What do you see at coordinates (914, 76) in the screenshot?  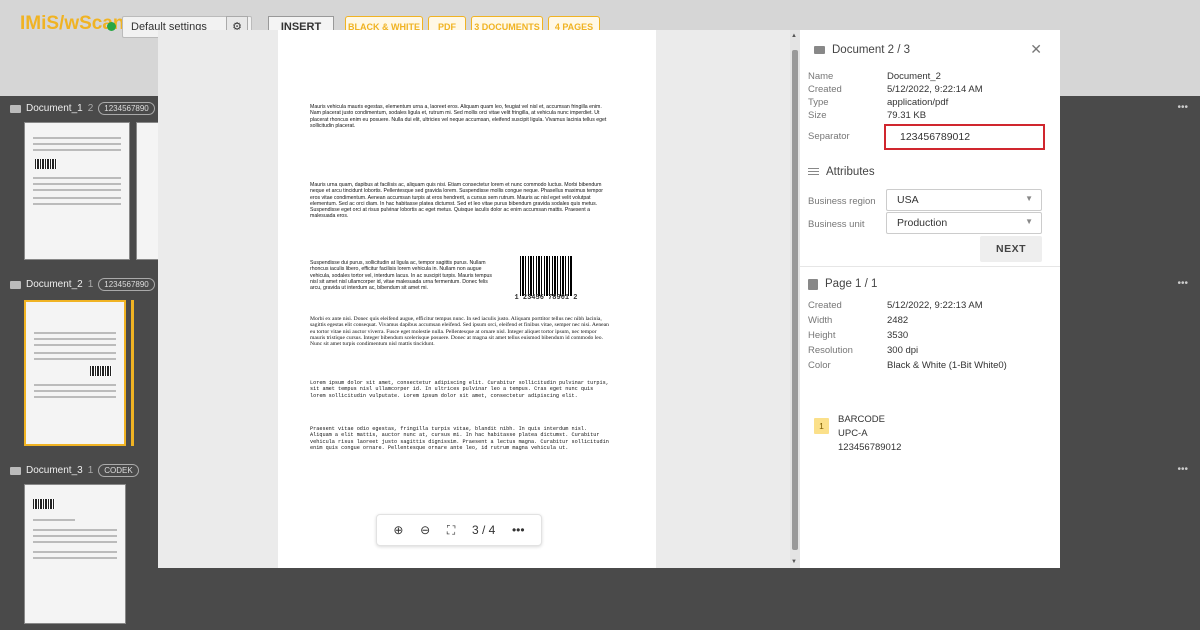 I see `field-value: Document_2` at bounding box center [914, 76].